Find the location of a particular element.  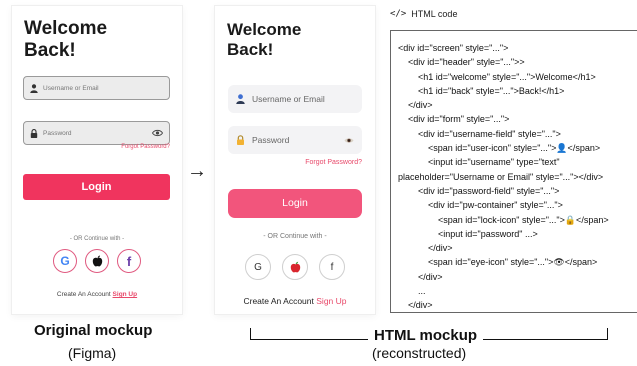

code-line: <div id="header" style="...">> is located at coordinates (461, 62).